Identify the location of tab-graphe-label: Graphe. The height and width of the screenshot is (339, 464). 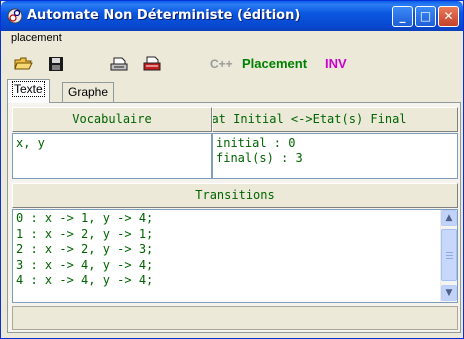
(88, 92).